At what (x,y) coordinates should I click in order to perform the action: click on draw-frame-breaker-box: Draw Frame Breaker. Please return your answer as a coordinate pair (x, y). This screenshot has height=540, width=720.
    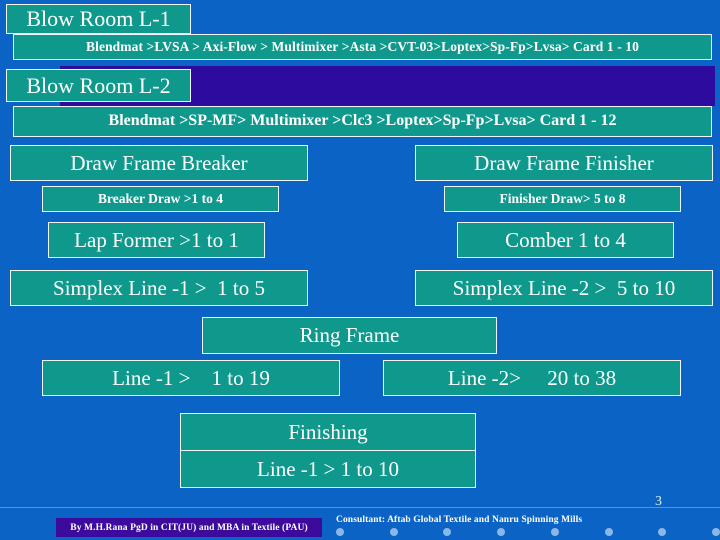
    Looking at the image, I should click on (159, 163).